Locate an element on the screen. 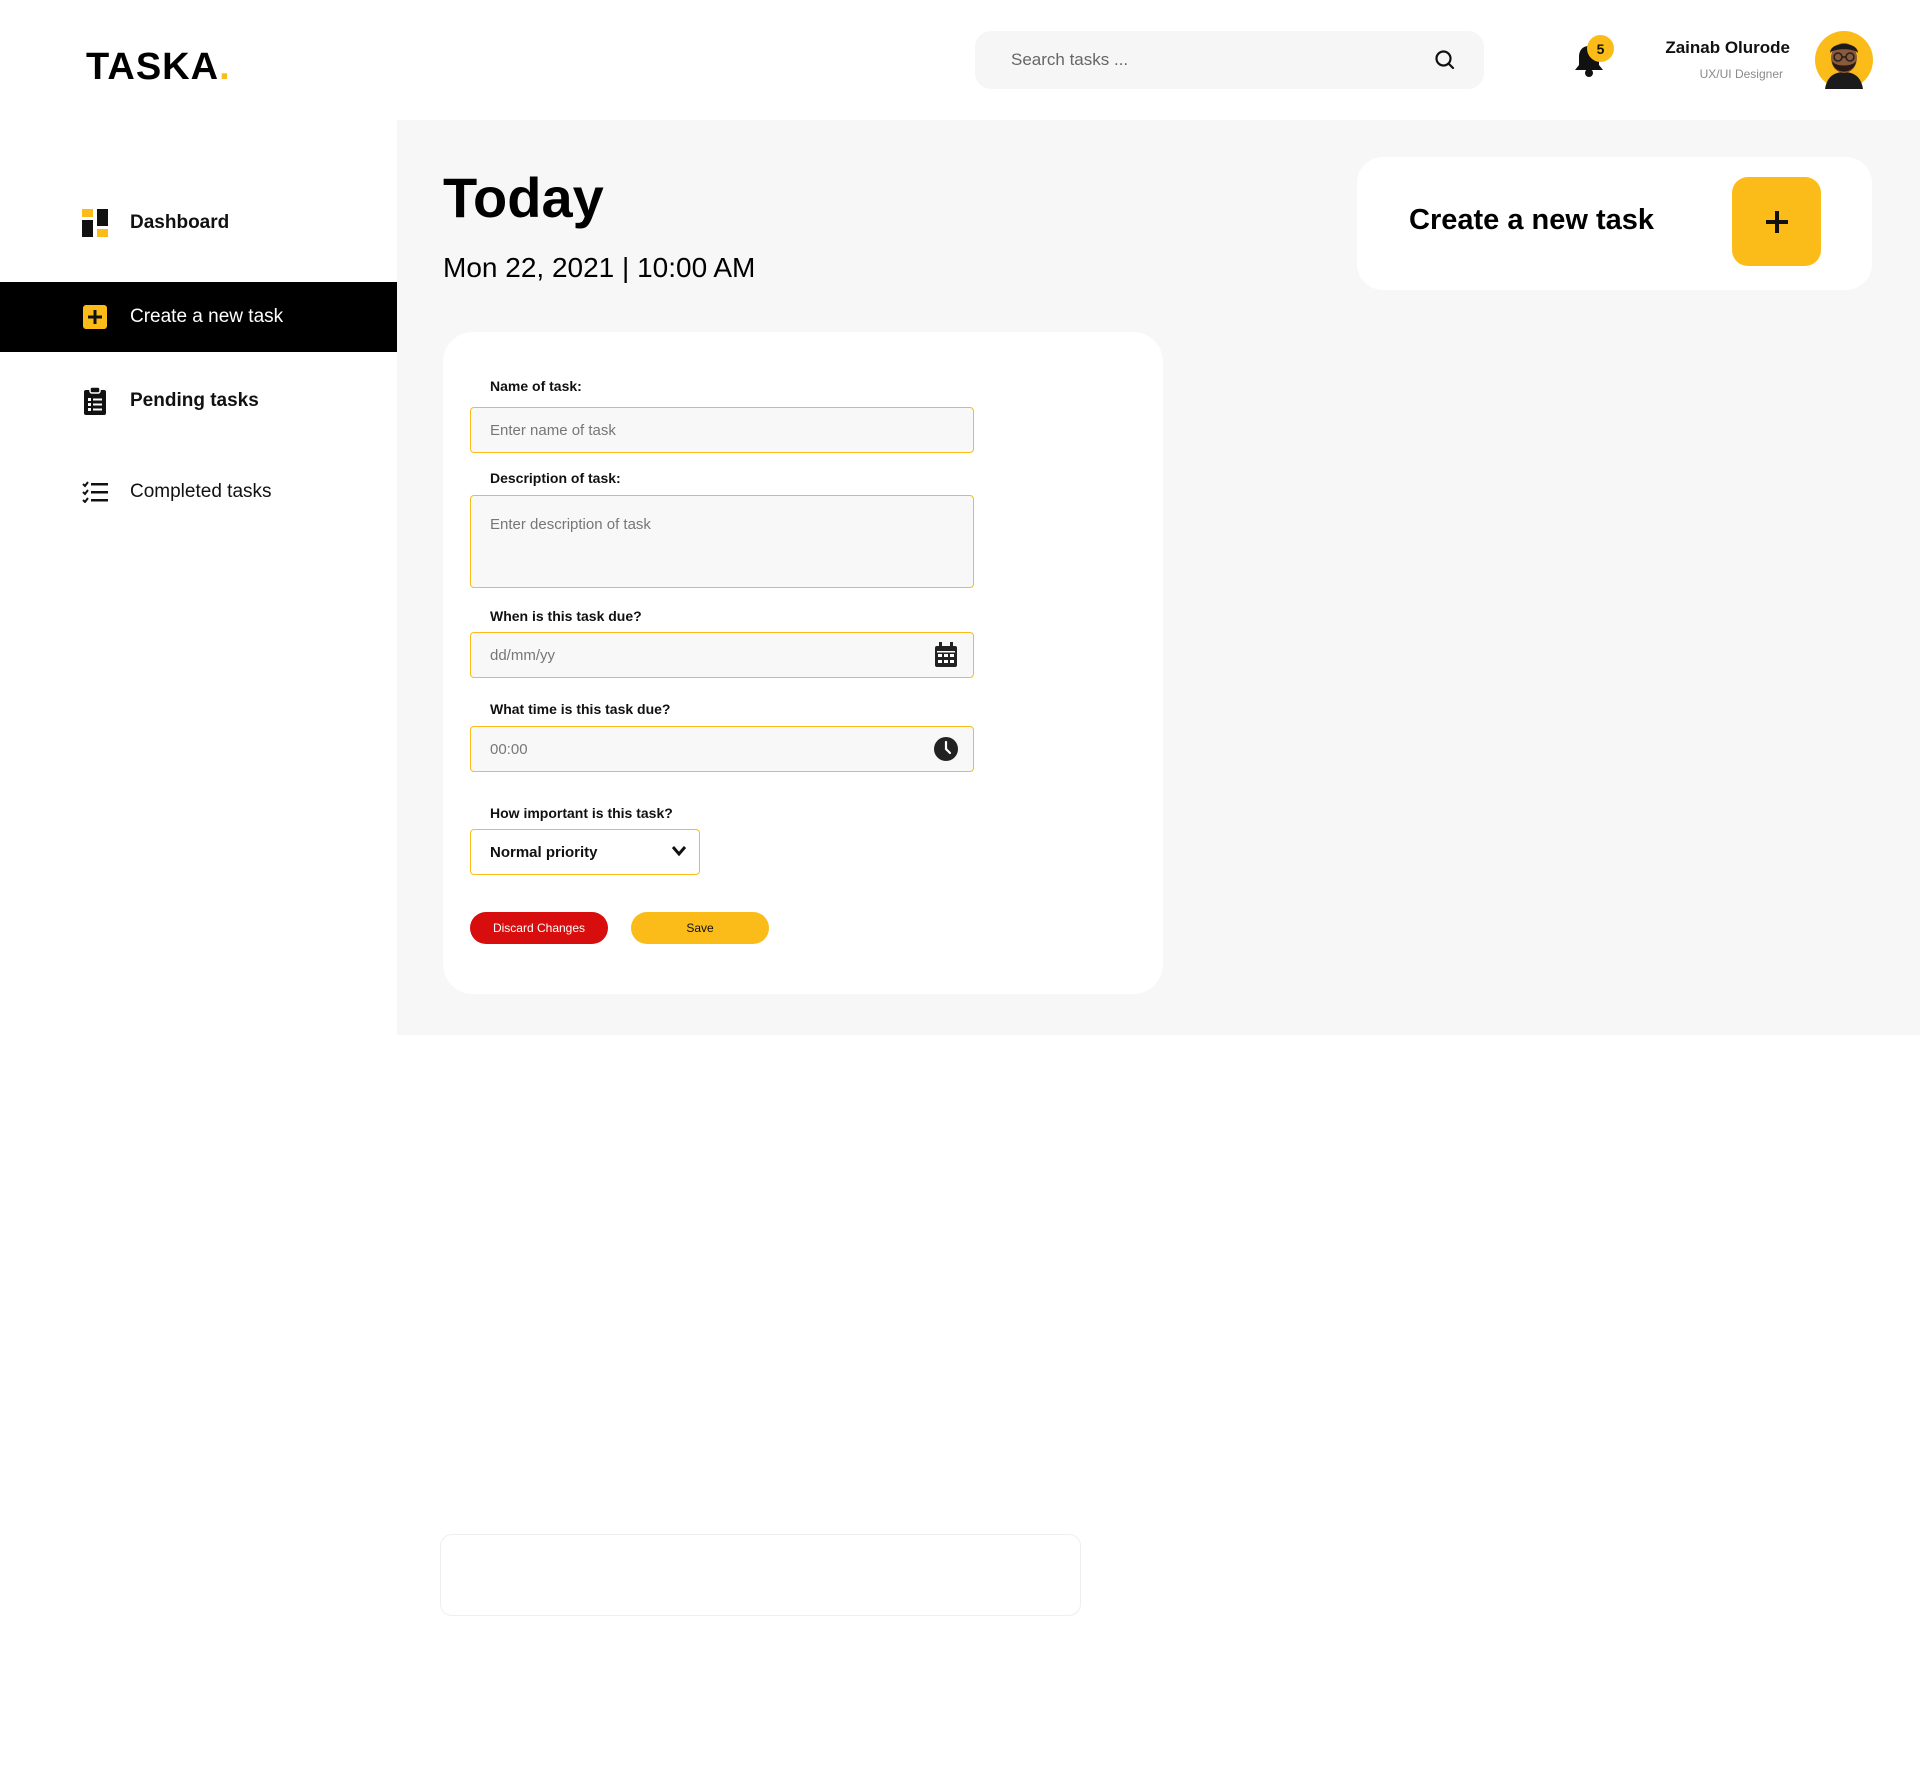  priority-select: Normal priority is located at coordinates (585, 852).